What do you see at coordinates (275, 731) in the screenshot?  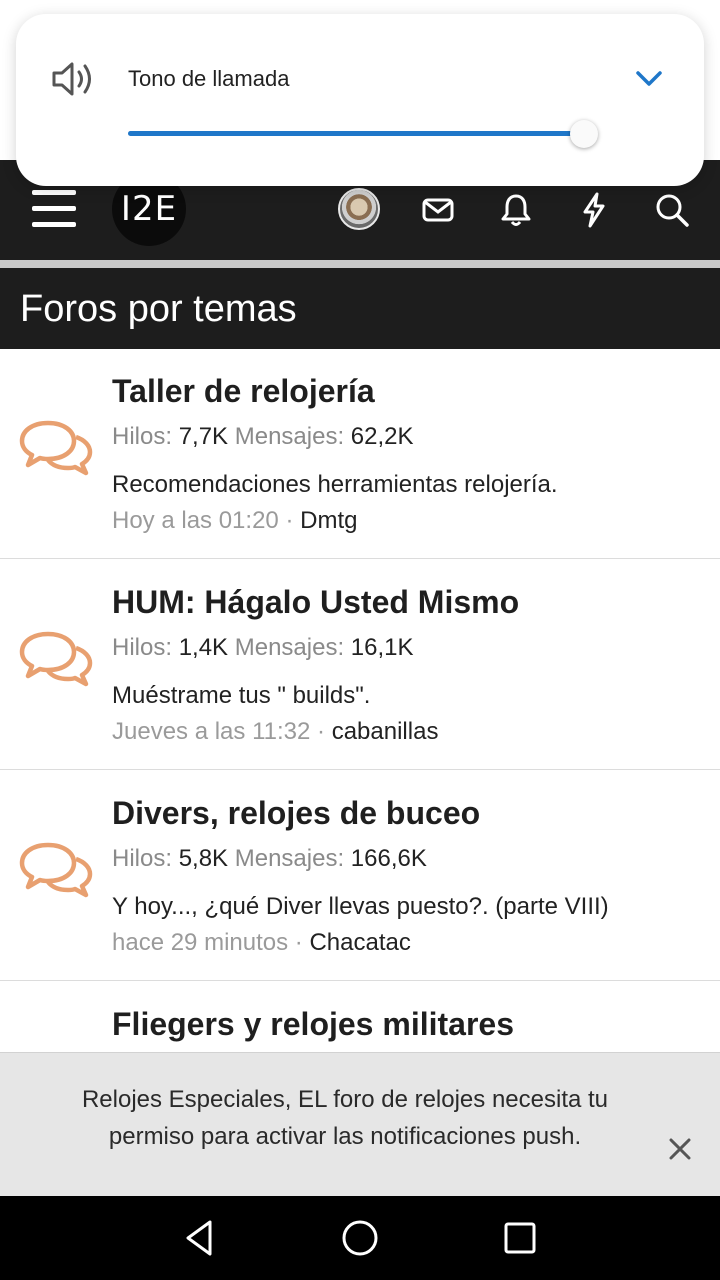 I see `last-post-meta: Jueves a las 11:32 · cabanillas` at bounding box center [275, 731].